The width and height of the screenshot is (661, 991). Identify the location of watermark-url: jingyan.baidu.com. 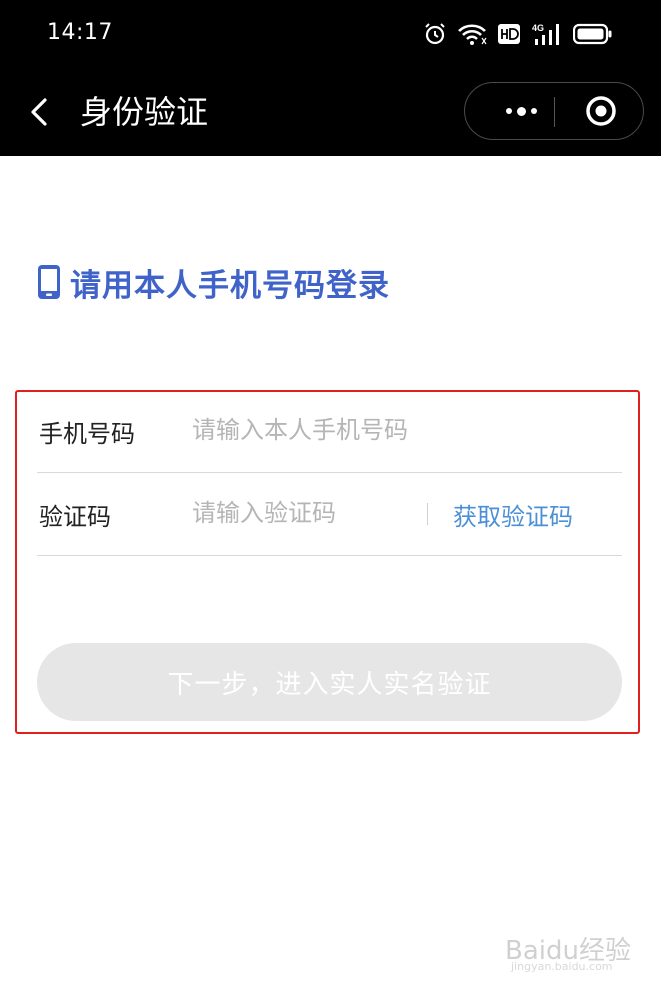
(562, 966).